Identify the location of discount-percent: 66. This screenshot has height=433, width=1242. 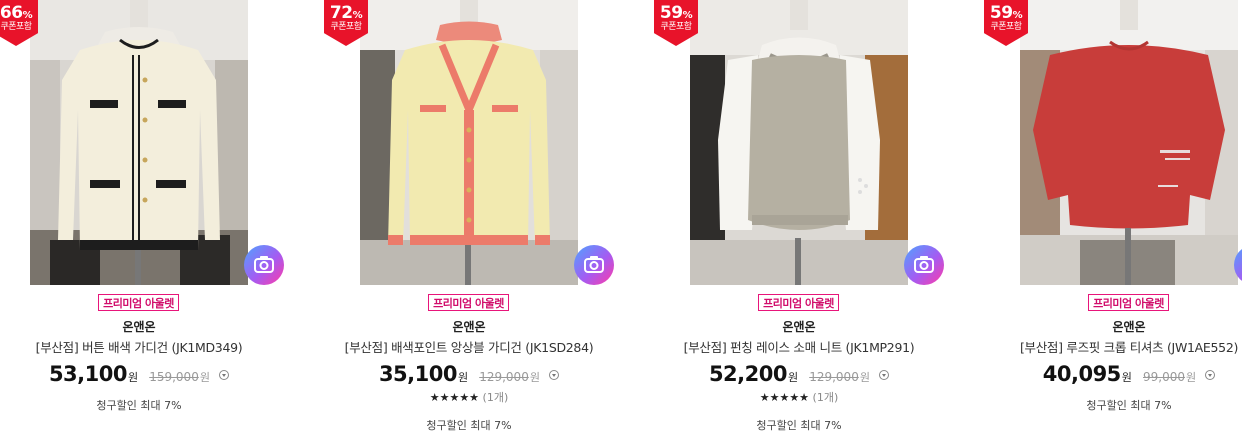
(11, 13).